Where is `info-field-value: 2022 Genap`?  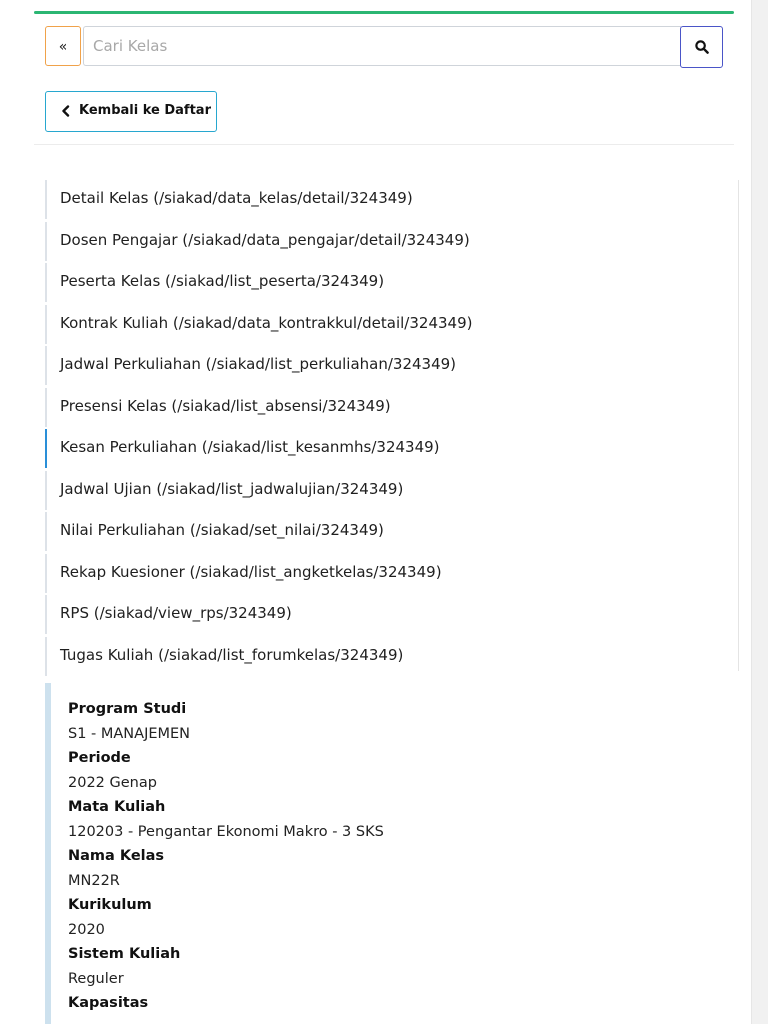 info-field-value: 2022 Genap is located at coordinates (112, 783).